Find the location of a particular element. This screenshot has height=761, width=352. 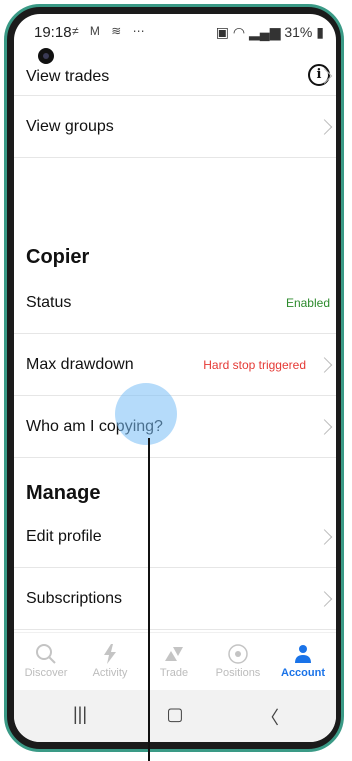

status-value: Enabled is located at coordinates (307, 302).